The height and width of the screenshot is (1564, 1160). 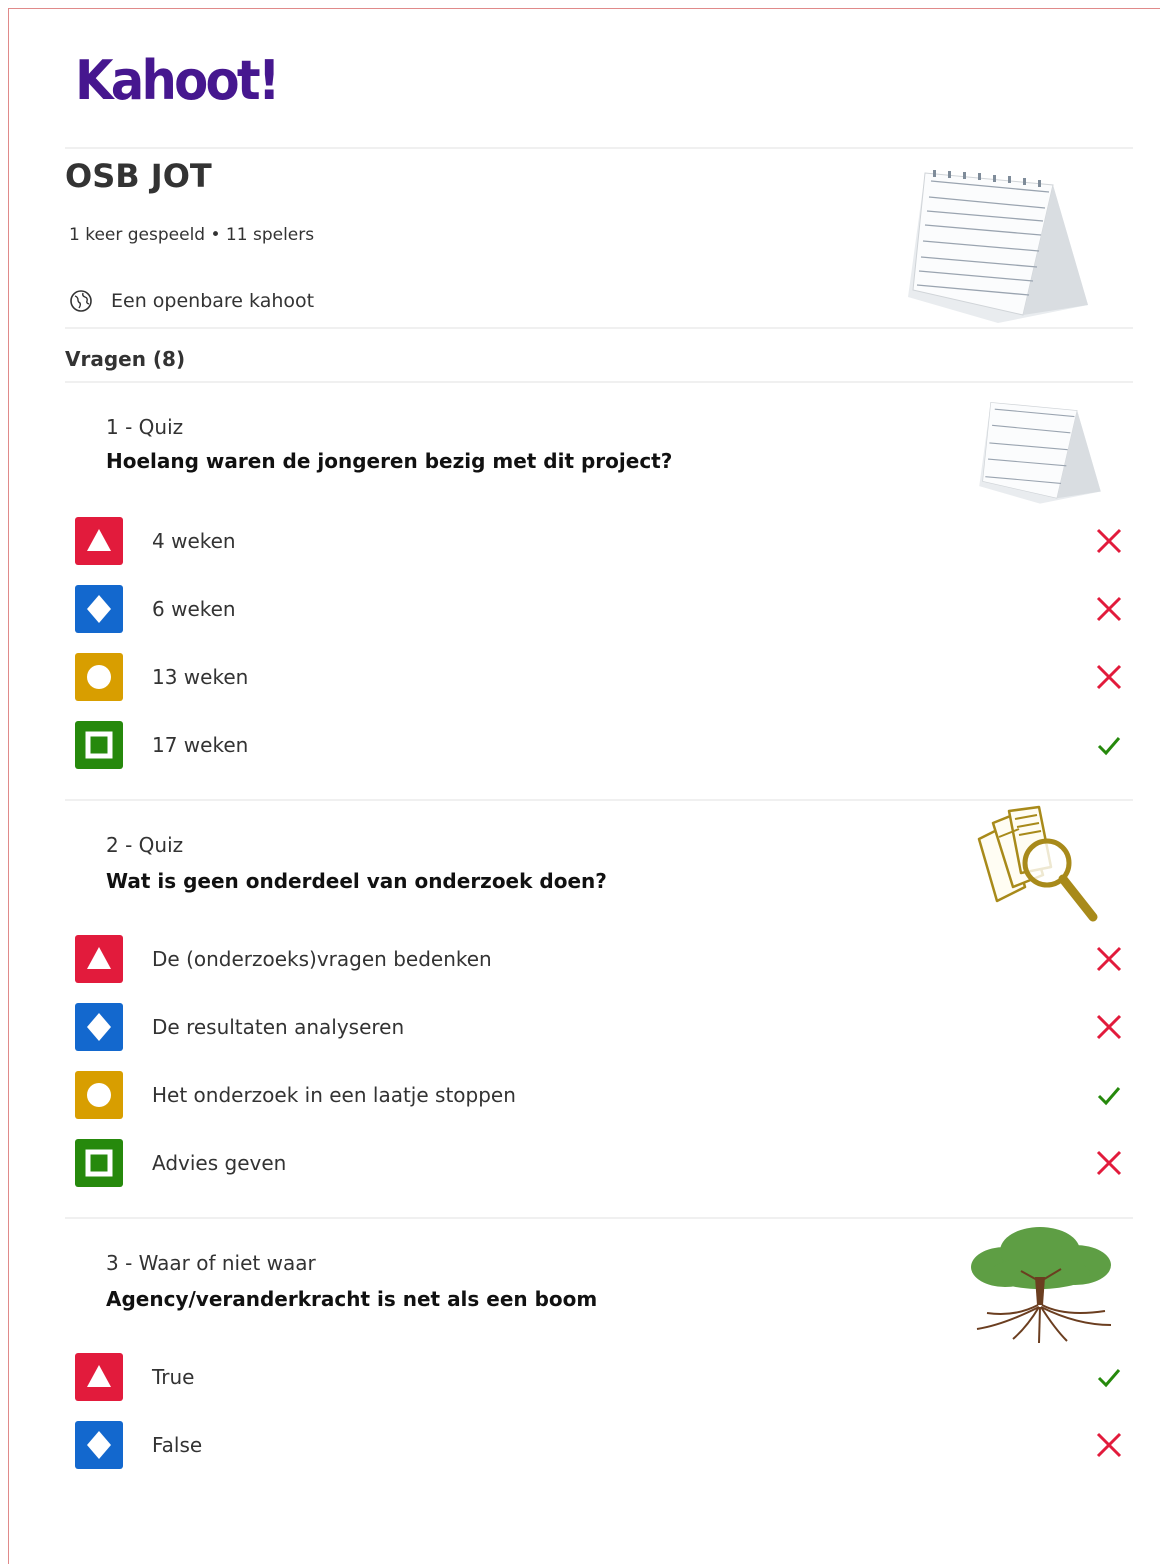 What do you see at coordinates (322, 959) in the screenshot?
I see `answer-text: De (onderzoeks)vragen bedenken` at bounding box center [322, 959].